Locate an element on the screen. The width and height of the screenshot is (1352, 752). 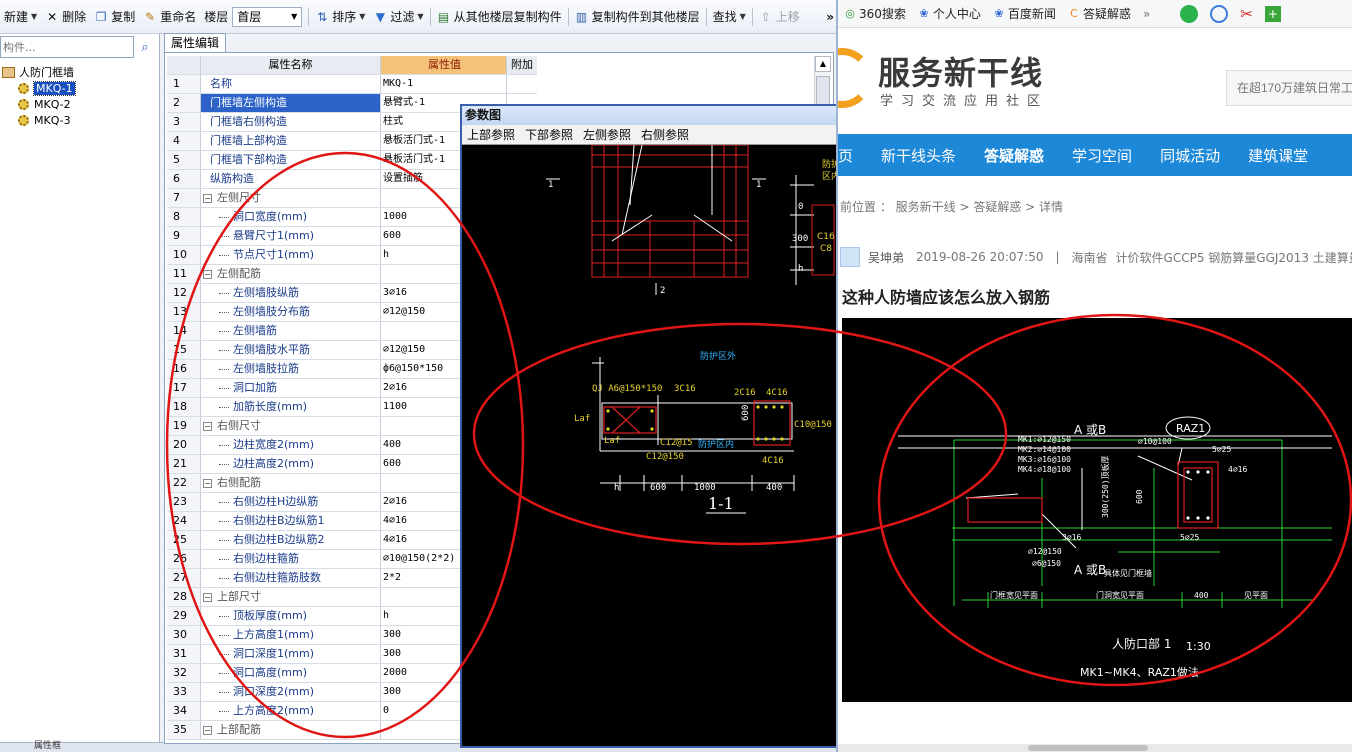
label-phi12: ⌀12@150 is located at coordinates (1045, 551).